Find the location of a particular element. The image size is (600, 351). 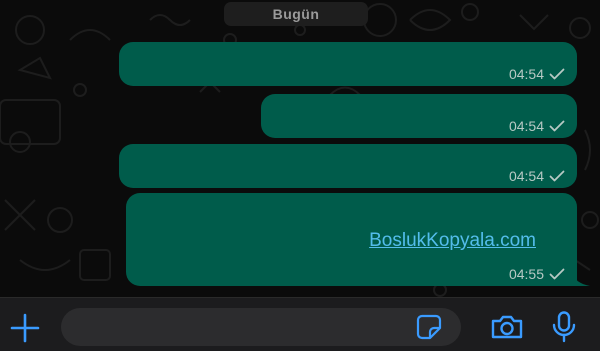

date-separator-label: Bugün is located at coordinates (296, 14).